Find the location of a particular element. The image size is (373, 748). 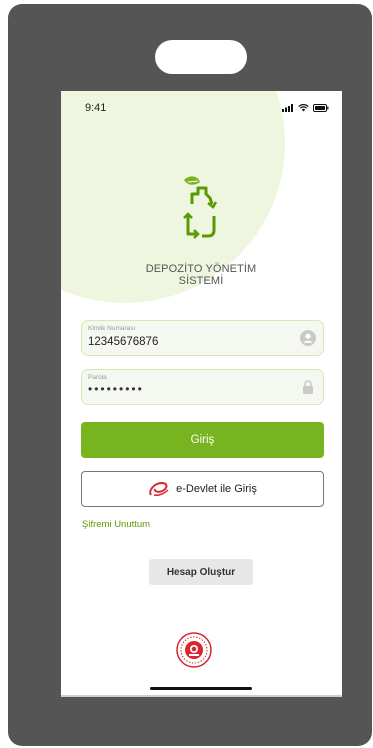

password-field: Parola ••••••••• is located at coordinates (202, 387).